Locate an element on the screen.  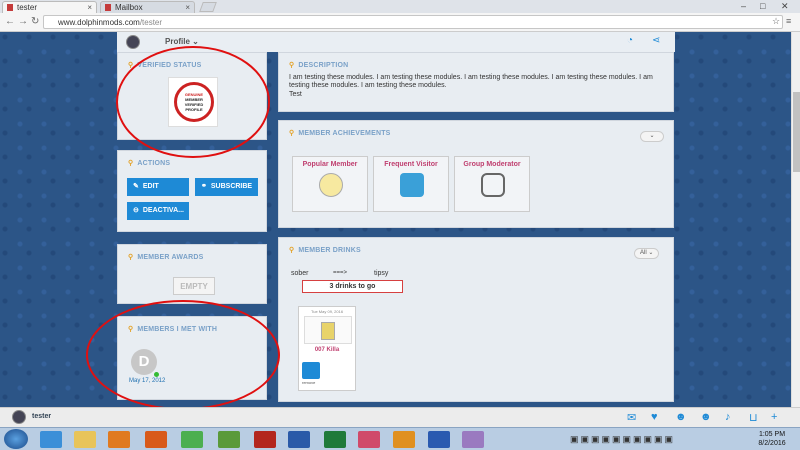
drink-image is located at coordinates (328, 330).